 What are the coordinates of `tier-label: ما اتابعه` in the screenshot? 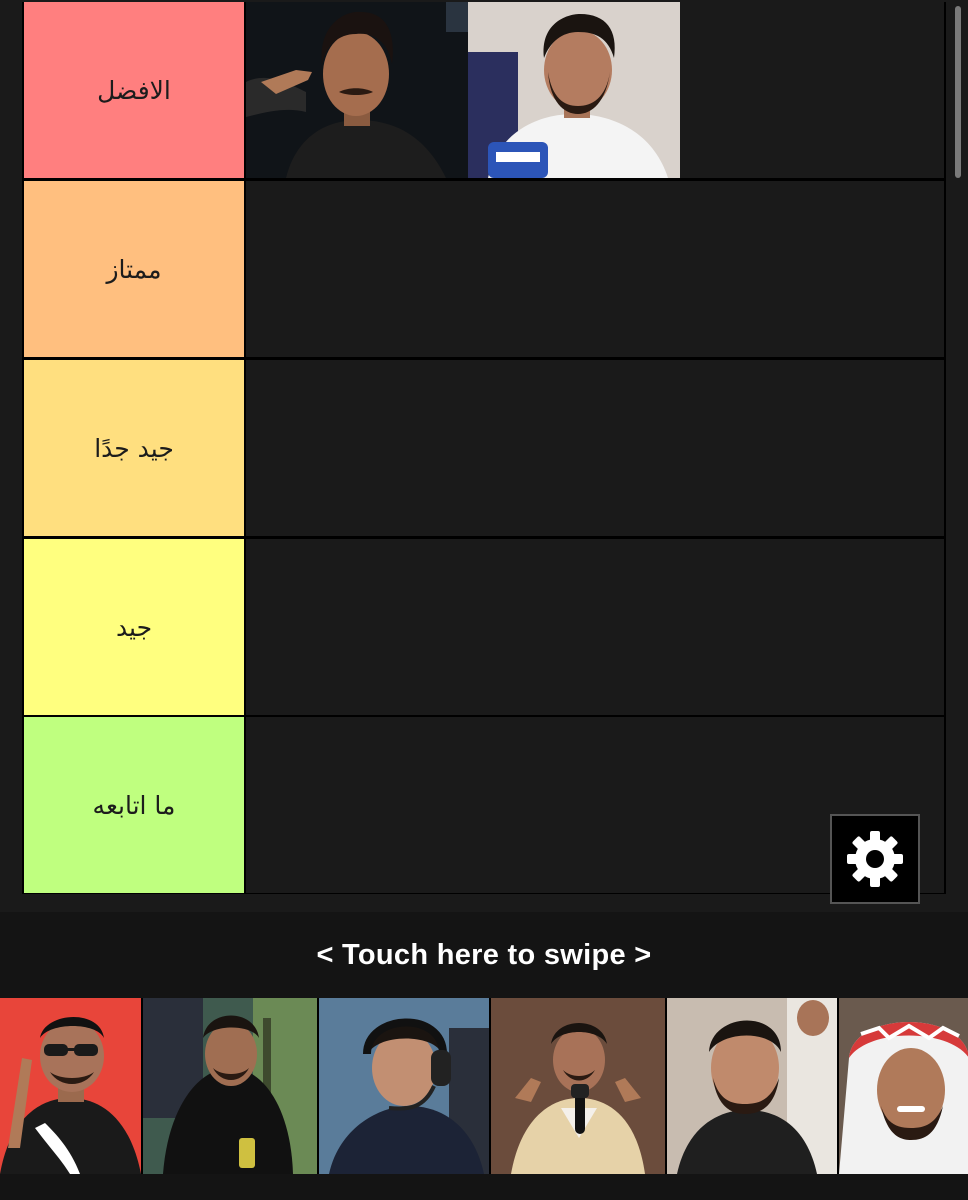 It's located at (134, 805).